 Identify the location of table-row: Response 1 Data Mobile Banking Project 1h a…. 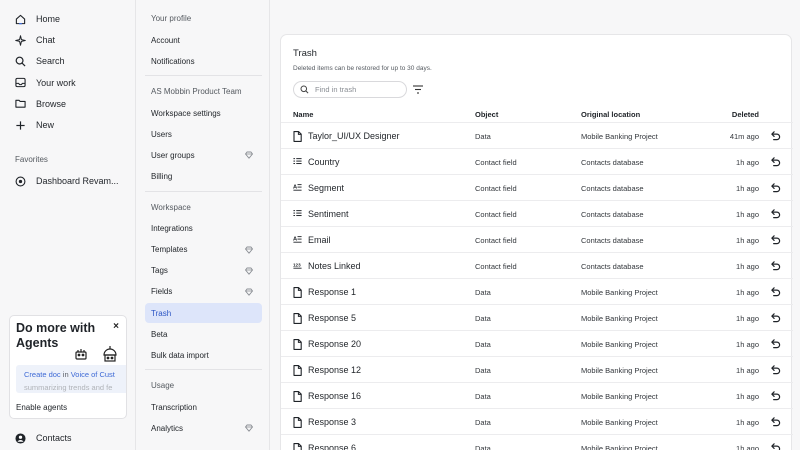
(537, 292).